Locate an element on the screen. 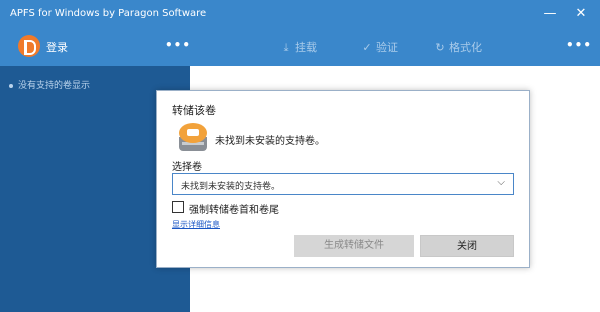  more-menu-button-right: ••• is located at coordinates (579, 45).